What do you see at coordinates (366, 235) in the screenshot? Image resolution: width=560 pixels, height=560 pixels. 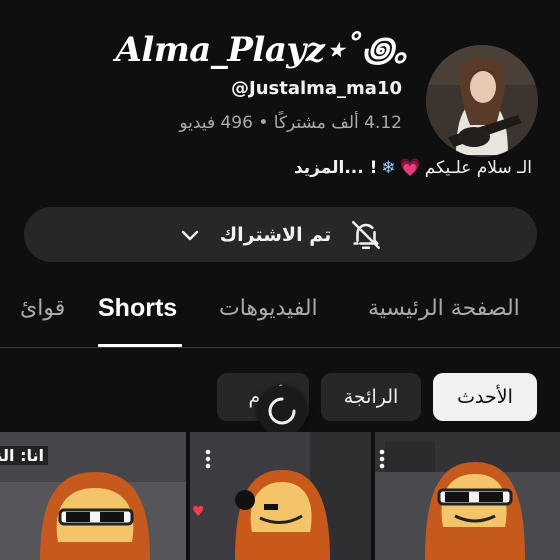 I see `bell-off-icon` at bounding box center [366, 235].